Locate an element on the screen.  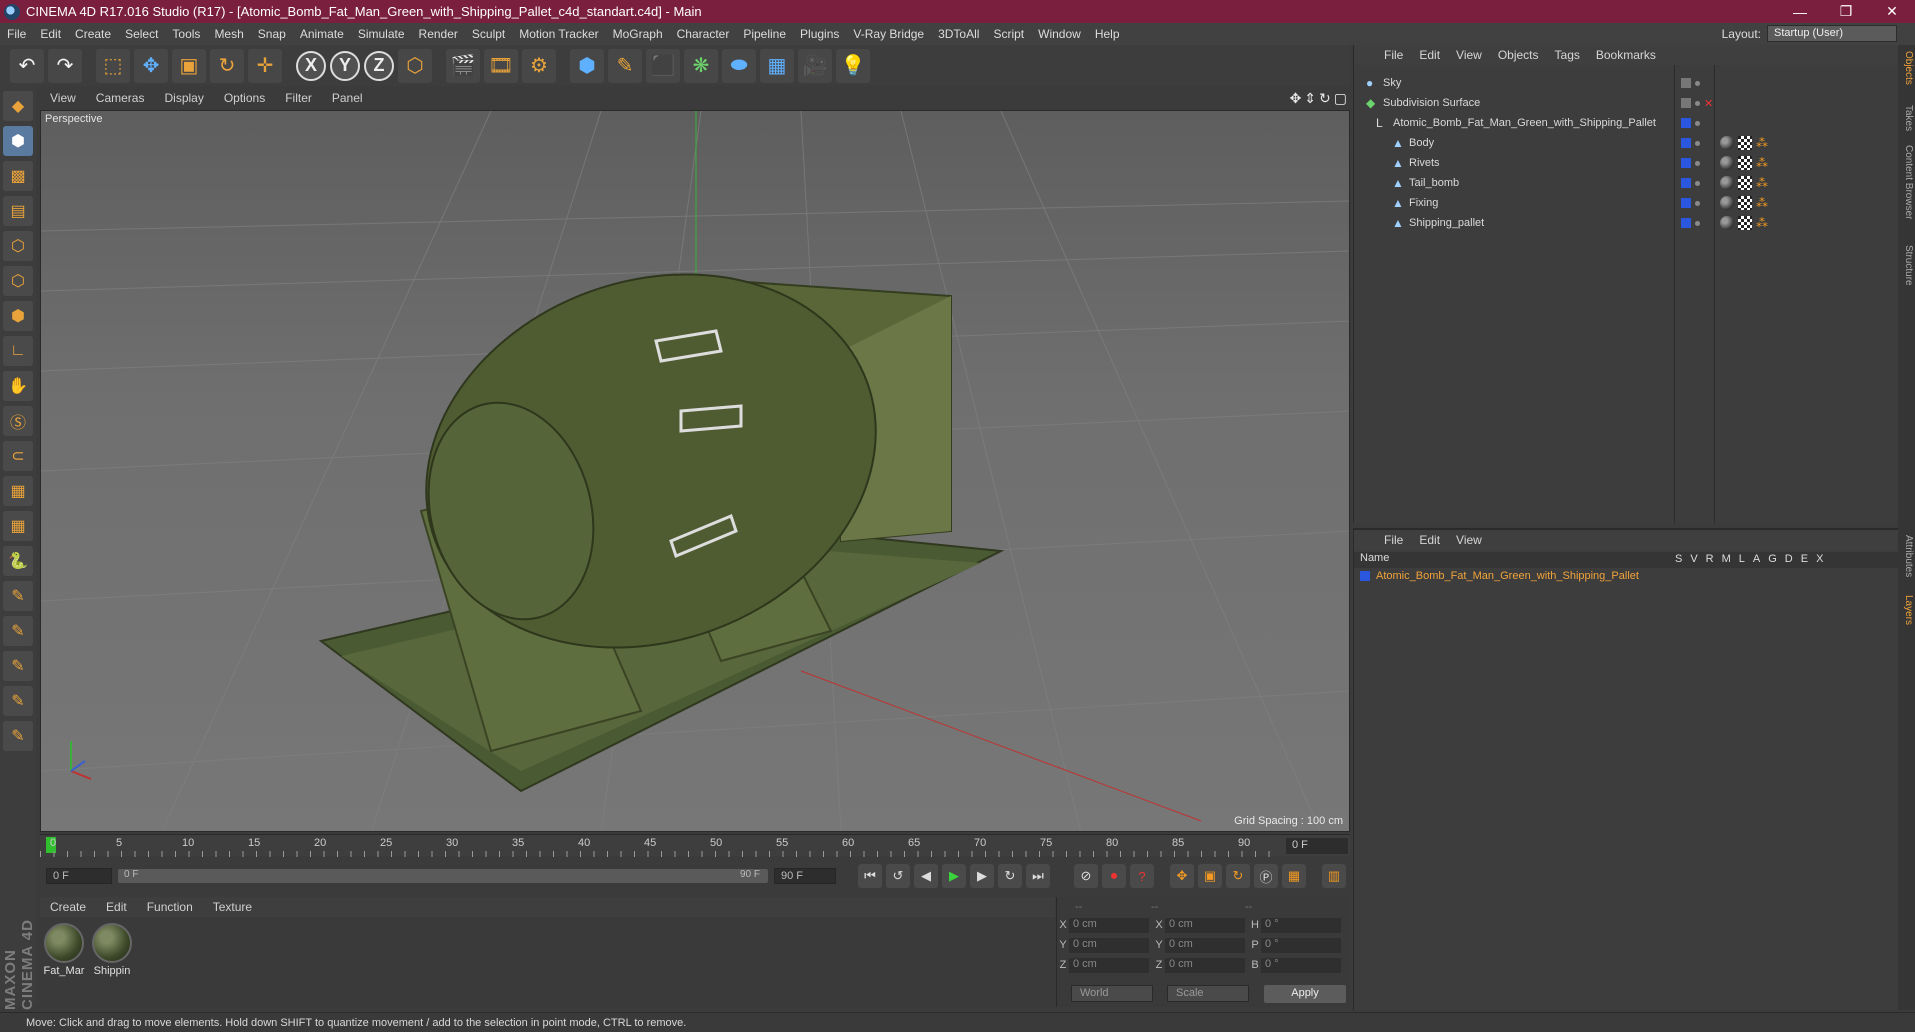
key-position-icon: ✥ is located at coordinates (1182, 876).